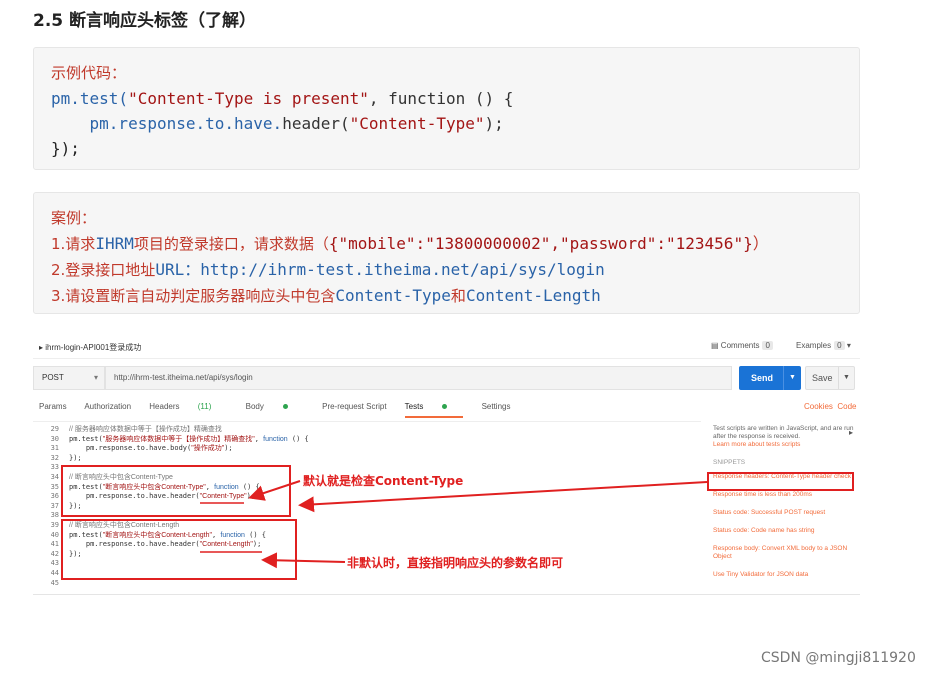  What do you see at coordinates (786, 531) in the screenshot?
I see `snippet-item: Status code: Code name has string` at bounding box center [786, 531].